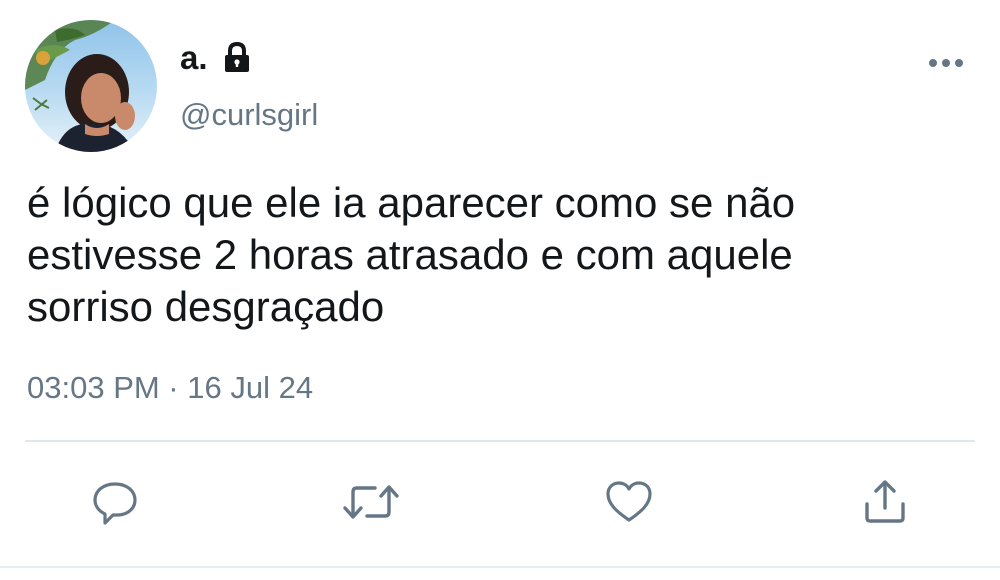 The image size is (1000, 580). What do you see at coordinates (500, 567) in the screenshot?
I see `bottom-border` at bounding box center [500, 567].